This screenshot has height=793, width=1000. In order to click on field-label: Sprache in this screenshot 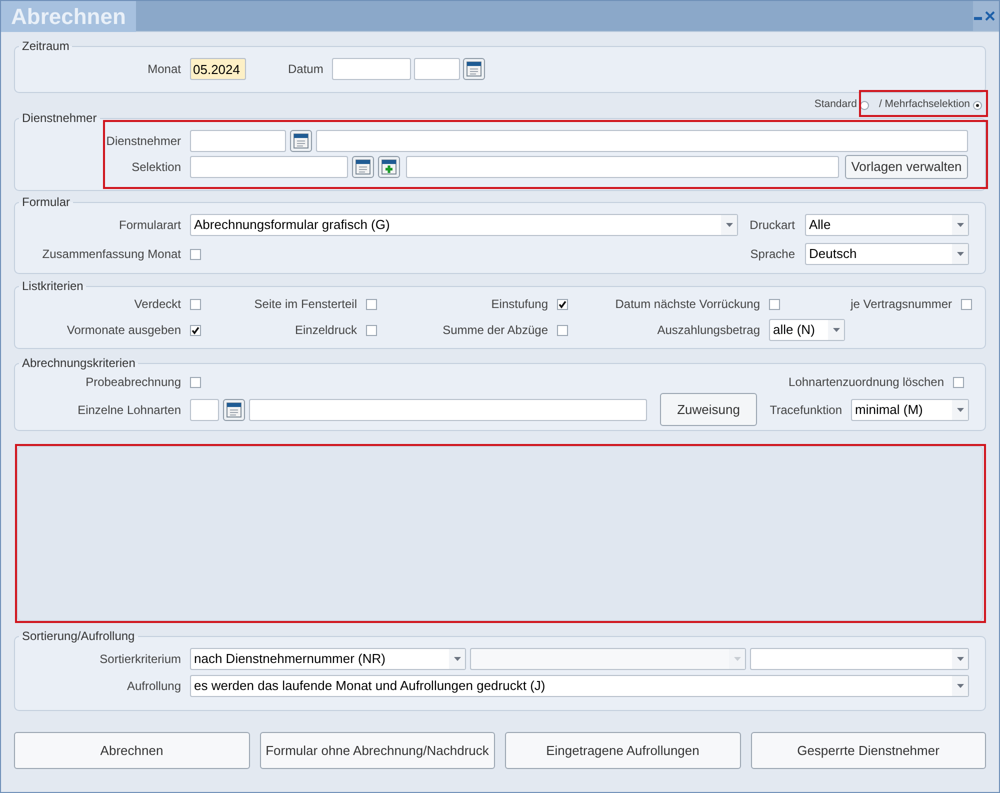, I will do `click(772, 254)`.